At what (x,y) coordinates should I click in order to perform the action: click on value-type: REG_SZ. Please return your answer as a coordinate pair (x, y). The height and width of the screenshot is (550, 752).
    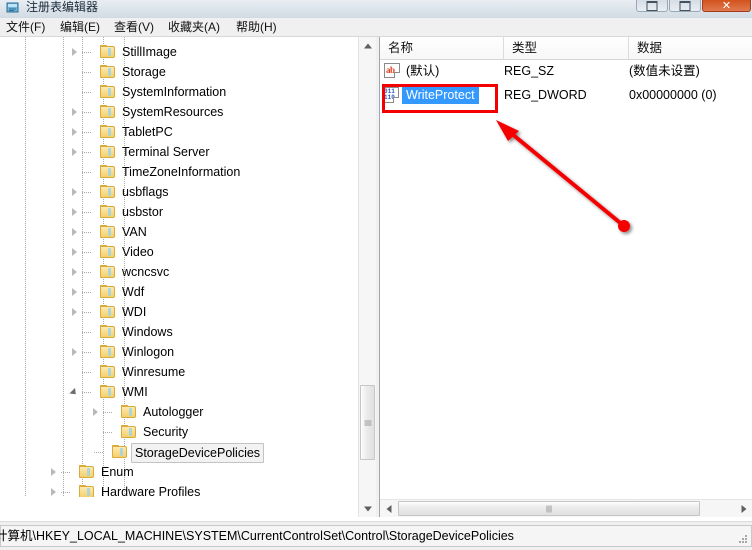
    Looking at the image, I should click on (529, 71).